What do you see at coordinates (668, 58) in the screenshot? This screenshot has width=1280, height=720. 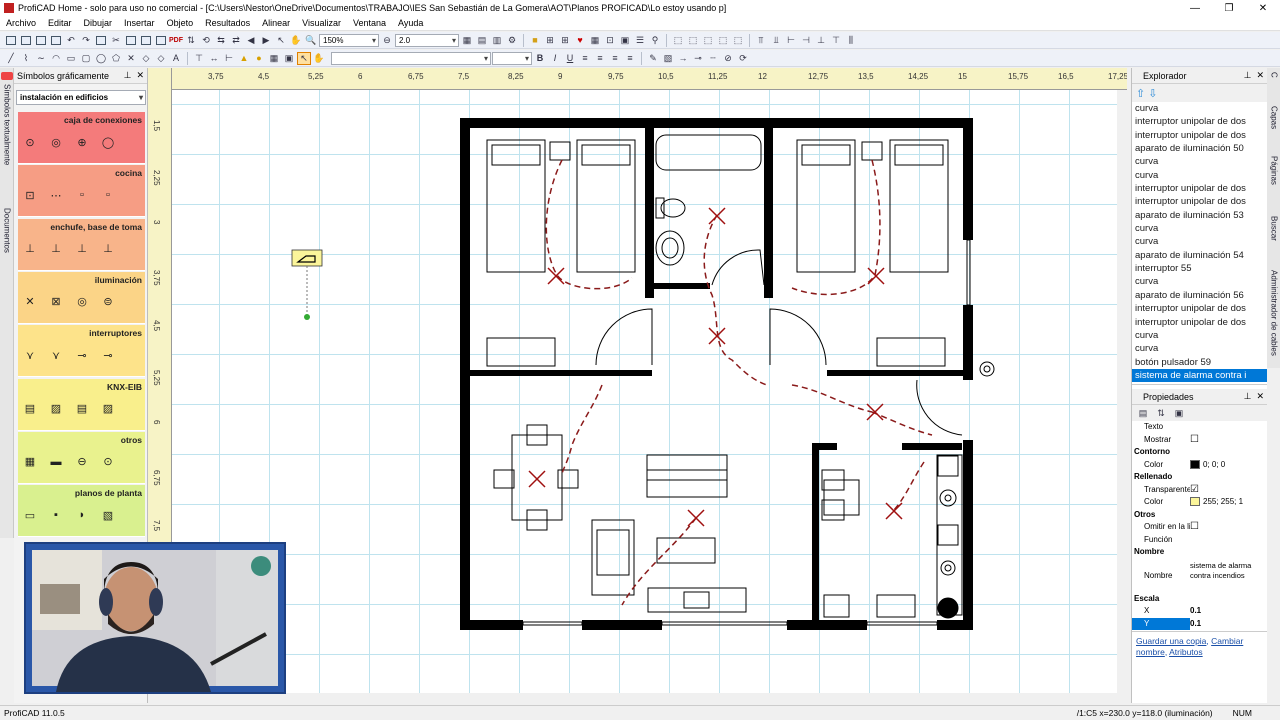 I see `fill-icon: ▧` at bounding box center [668, 58].